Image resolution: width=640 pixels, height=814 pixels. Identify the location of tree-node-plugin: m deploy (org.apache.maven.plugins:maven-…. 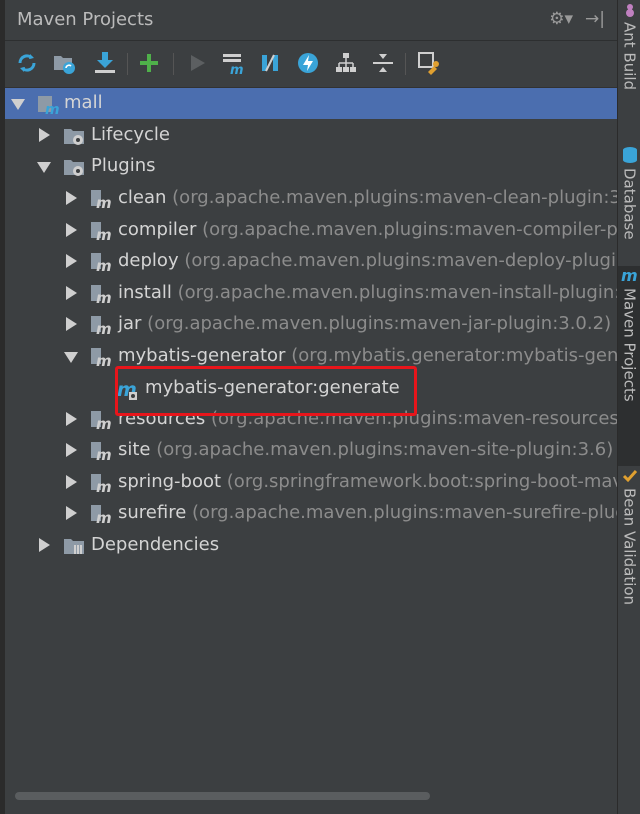
(311, 261).